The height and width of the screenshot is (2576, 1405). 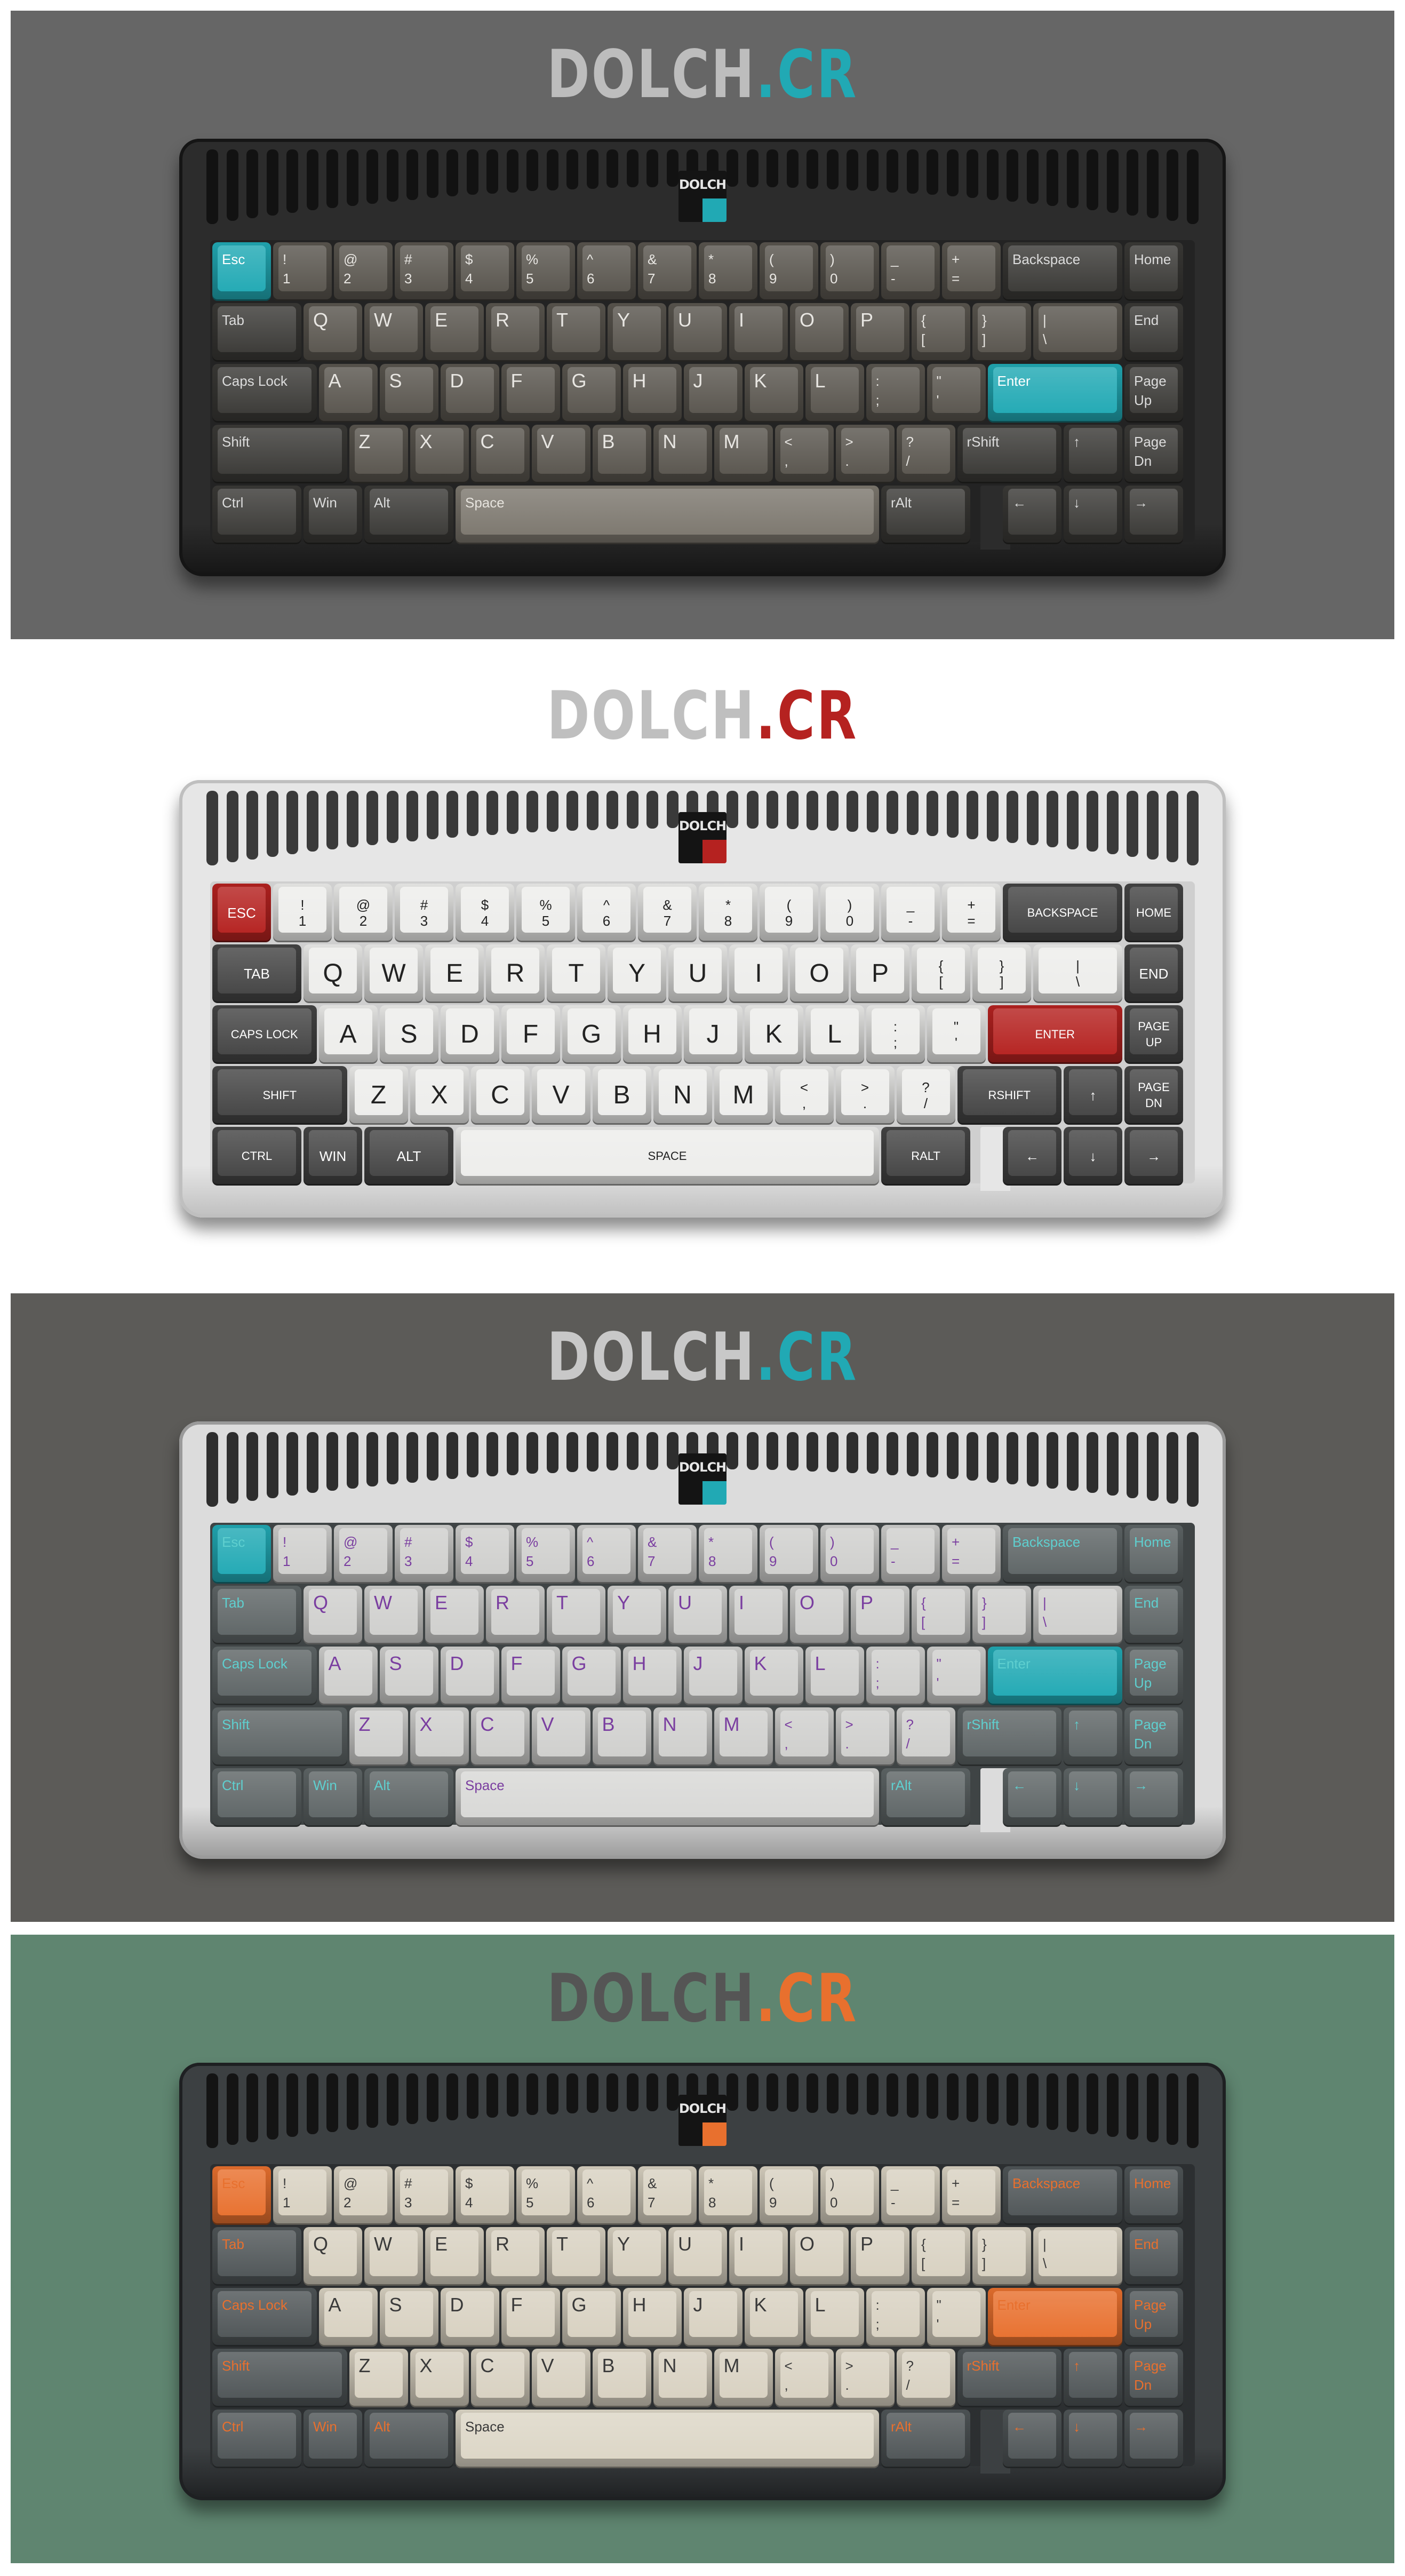 I want to click on key-alt: Alt, so click(x=408, y=1797).